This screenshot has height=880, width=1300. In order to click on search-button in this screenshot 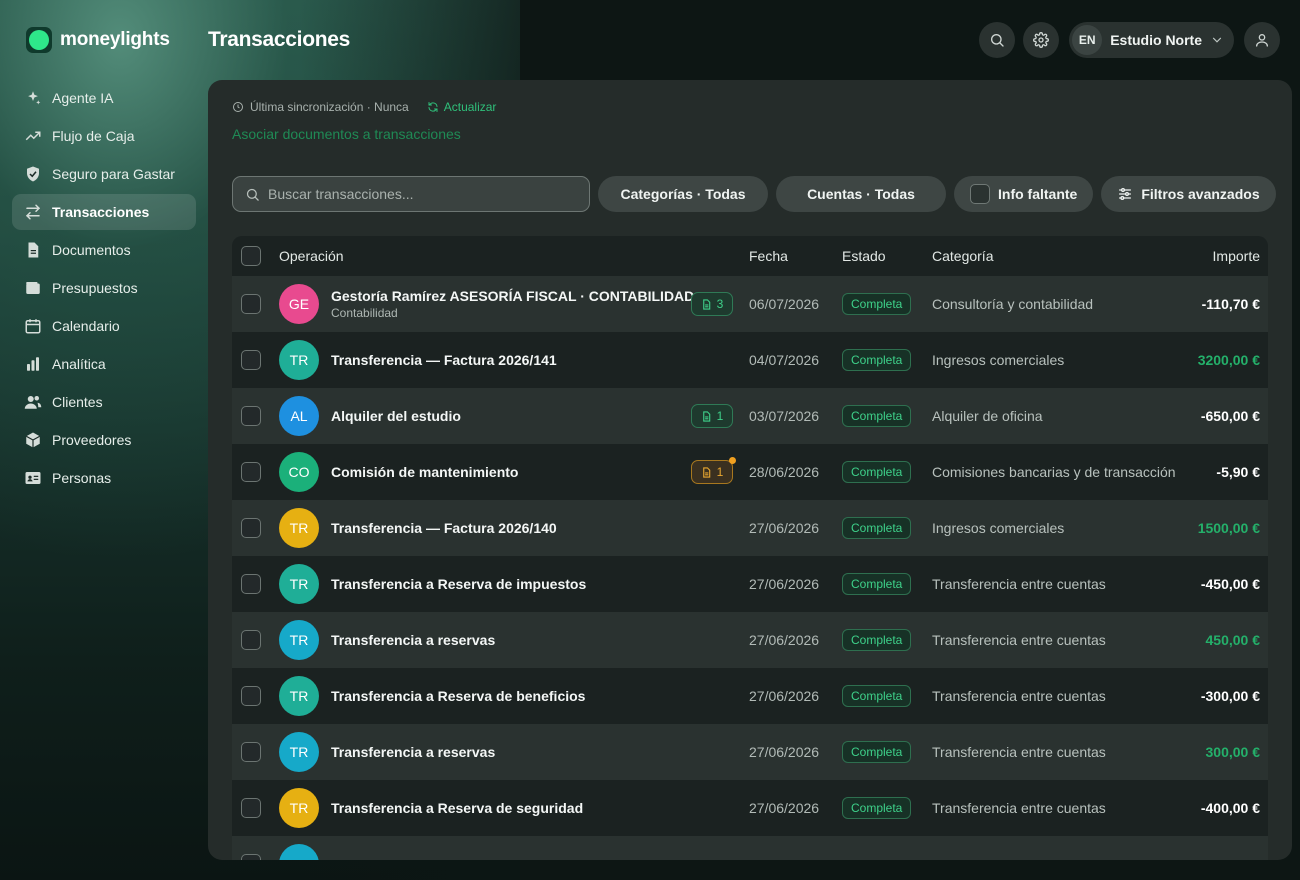, I will do `click(997, 40)`.